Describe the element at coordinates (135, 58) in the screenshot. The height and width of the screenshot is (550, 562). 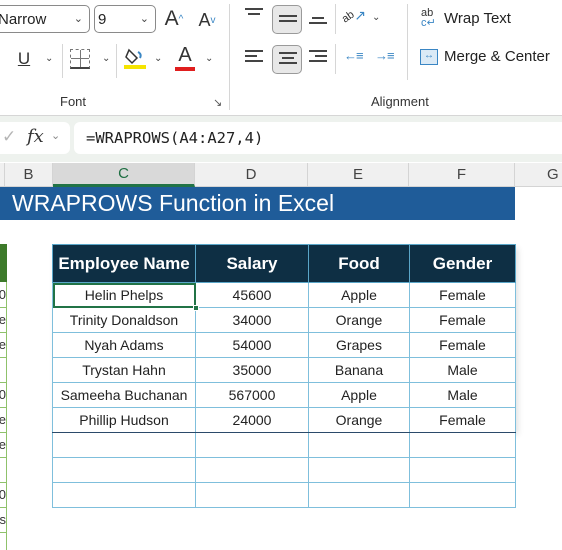
I see `fill-color-button` at that location.